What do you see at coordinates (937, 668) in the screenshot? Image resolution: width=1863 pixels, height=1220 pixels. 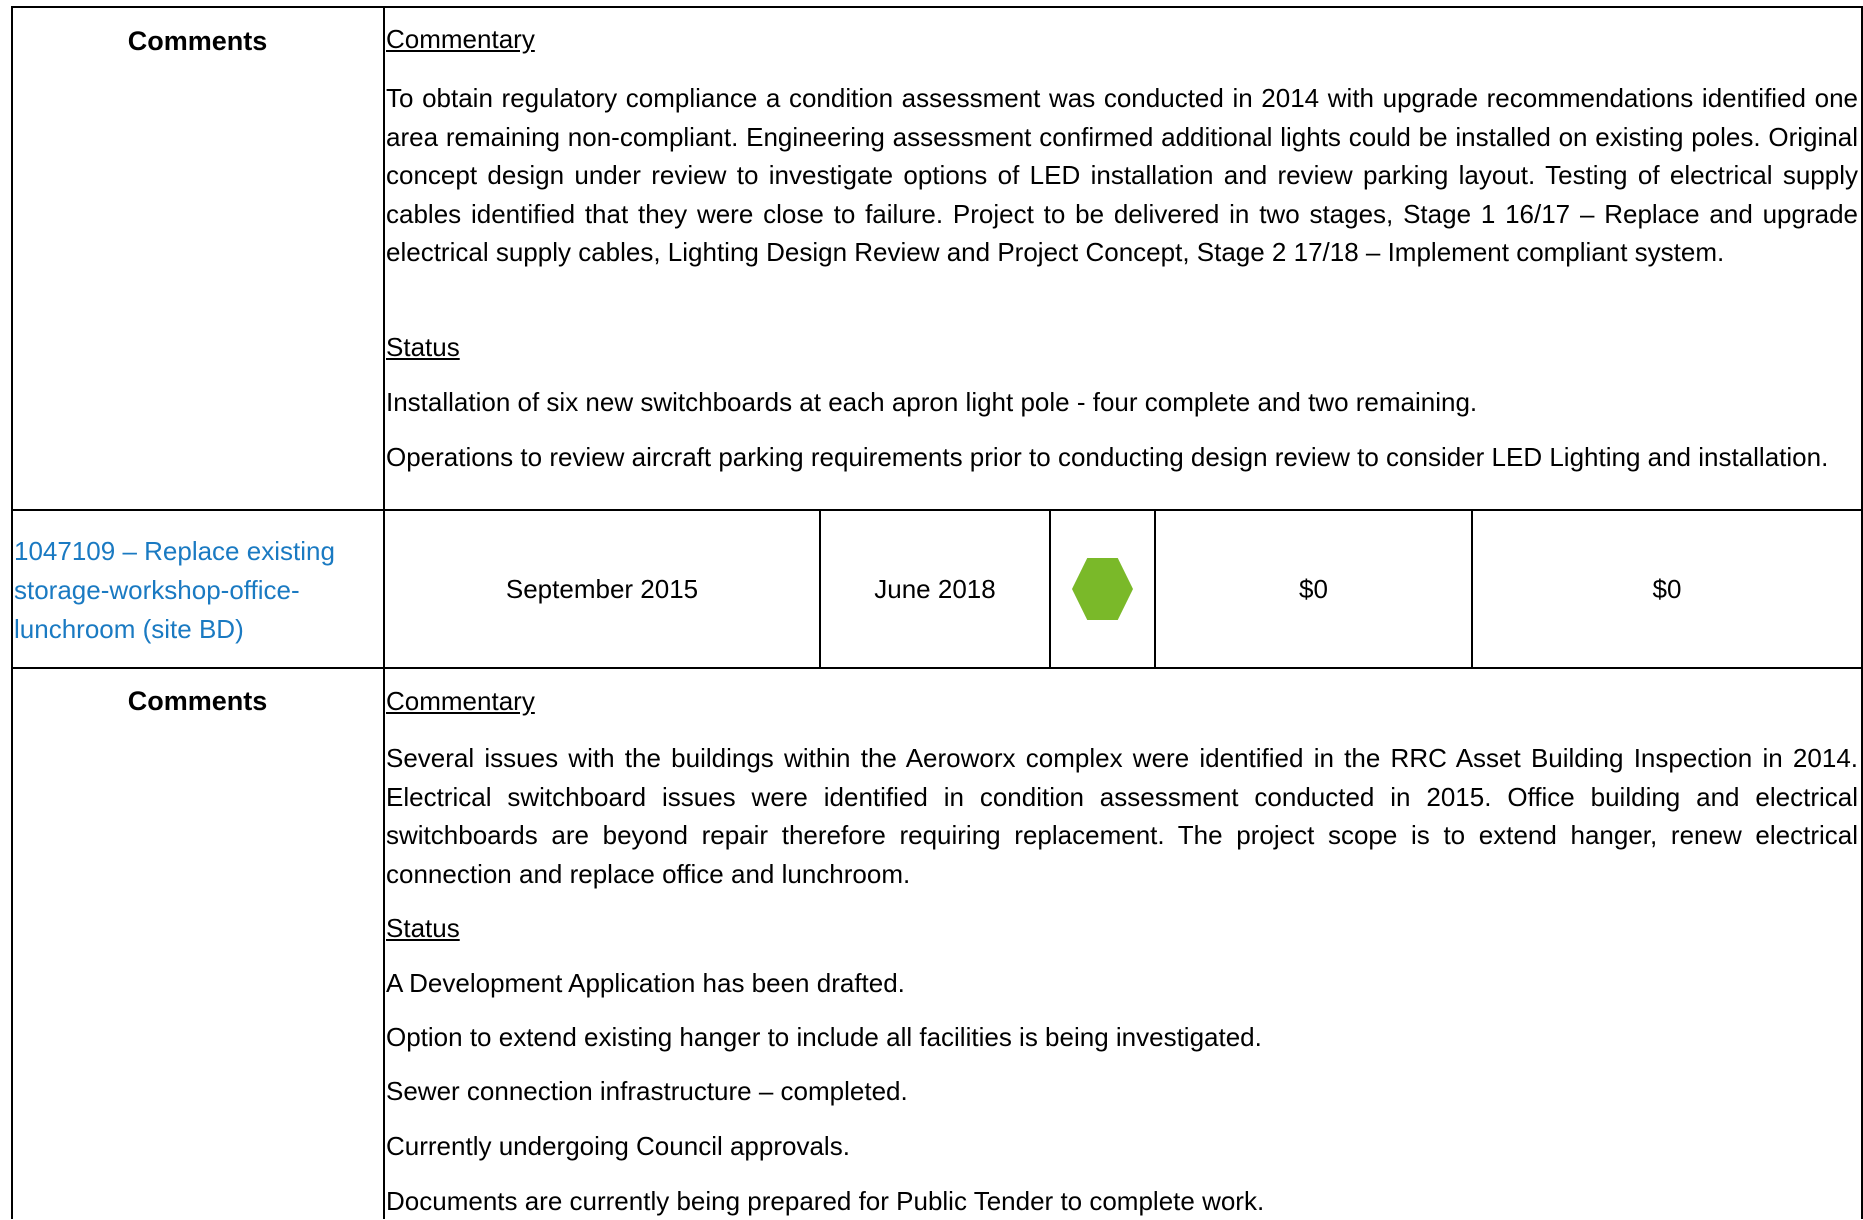 I see `row-divider-bottom` at bounding box center [937, 668].